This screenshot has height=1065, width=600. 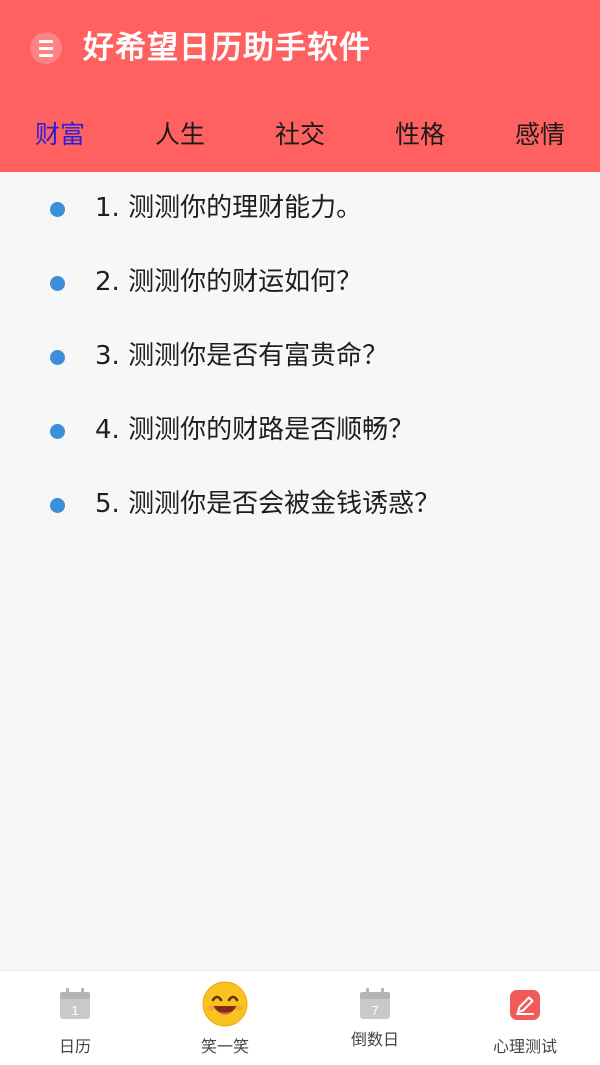 I want to click on list-item: 1. 测测你的理财能力。, so click(x=300, y=213).